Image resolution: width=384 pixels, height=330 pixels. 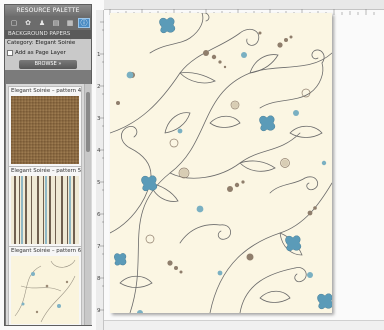 What do you see at coordinates (99, 183) in the screenshot?
I see `ruler-number: 5` at bounding box center [99, 183].